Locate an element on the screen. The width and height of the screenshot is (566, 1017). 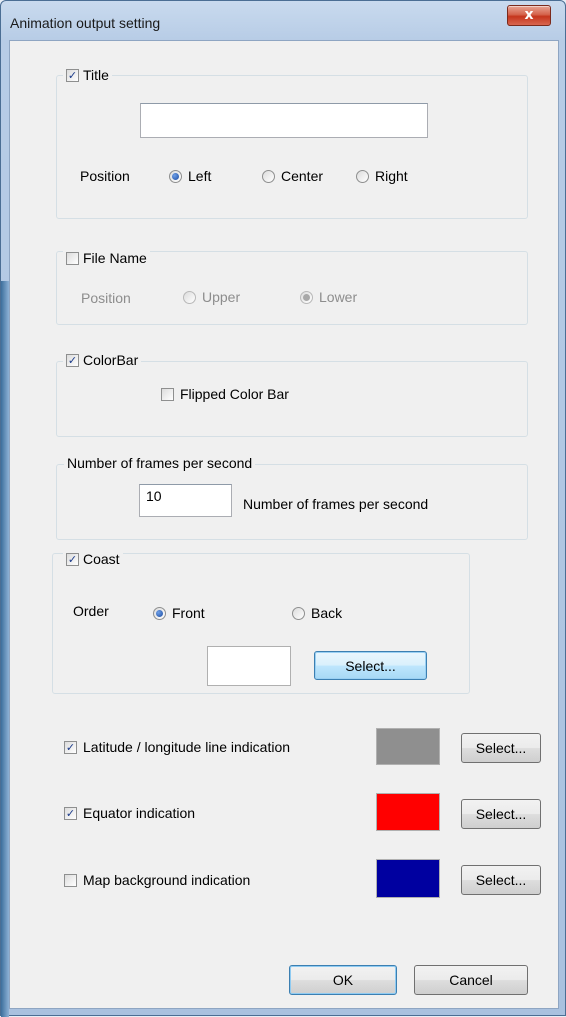
coast-order-front-radio: Front is located at coordinates (179, 613).